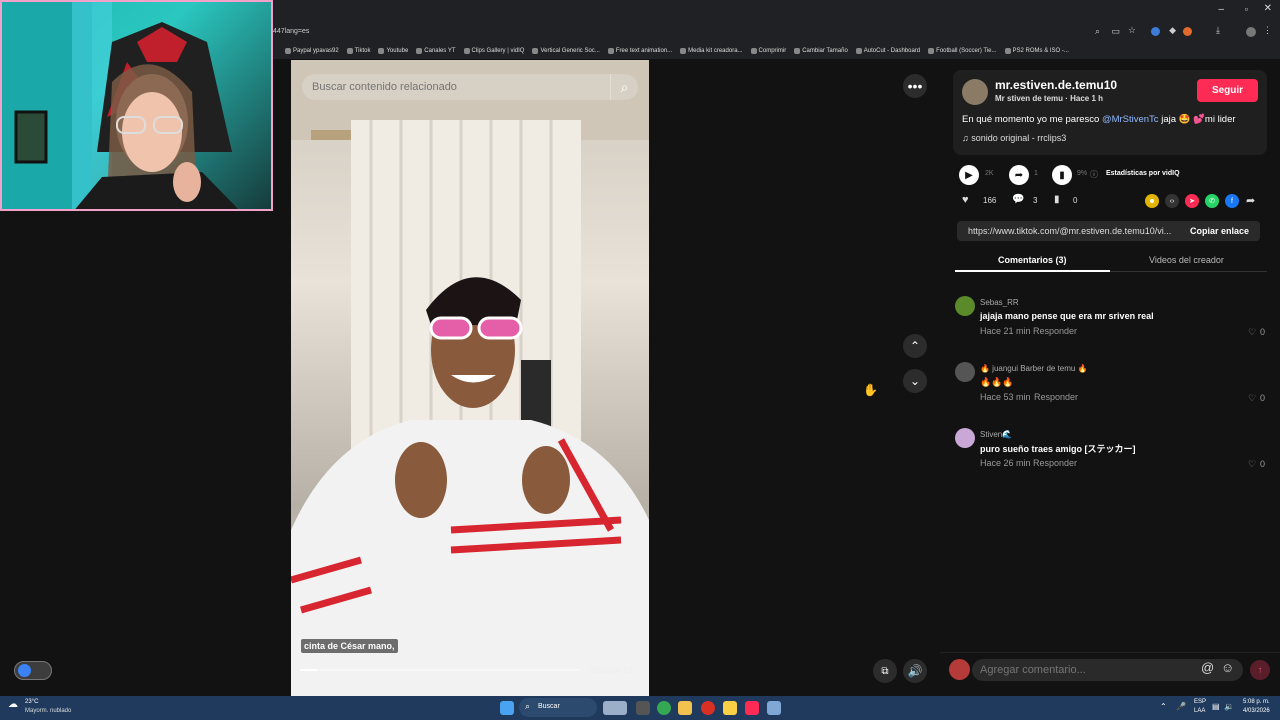 The width and height of the screenshot is (1280, 720). I want to click on related-search-input, so click(470, 87).